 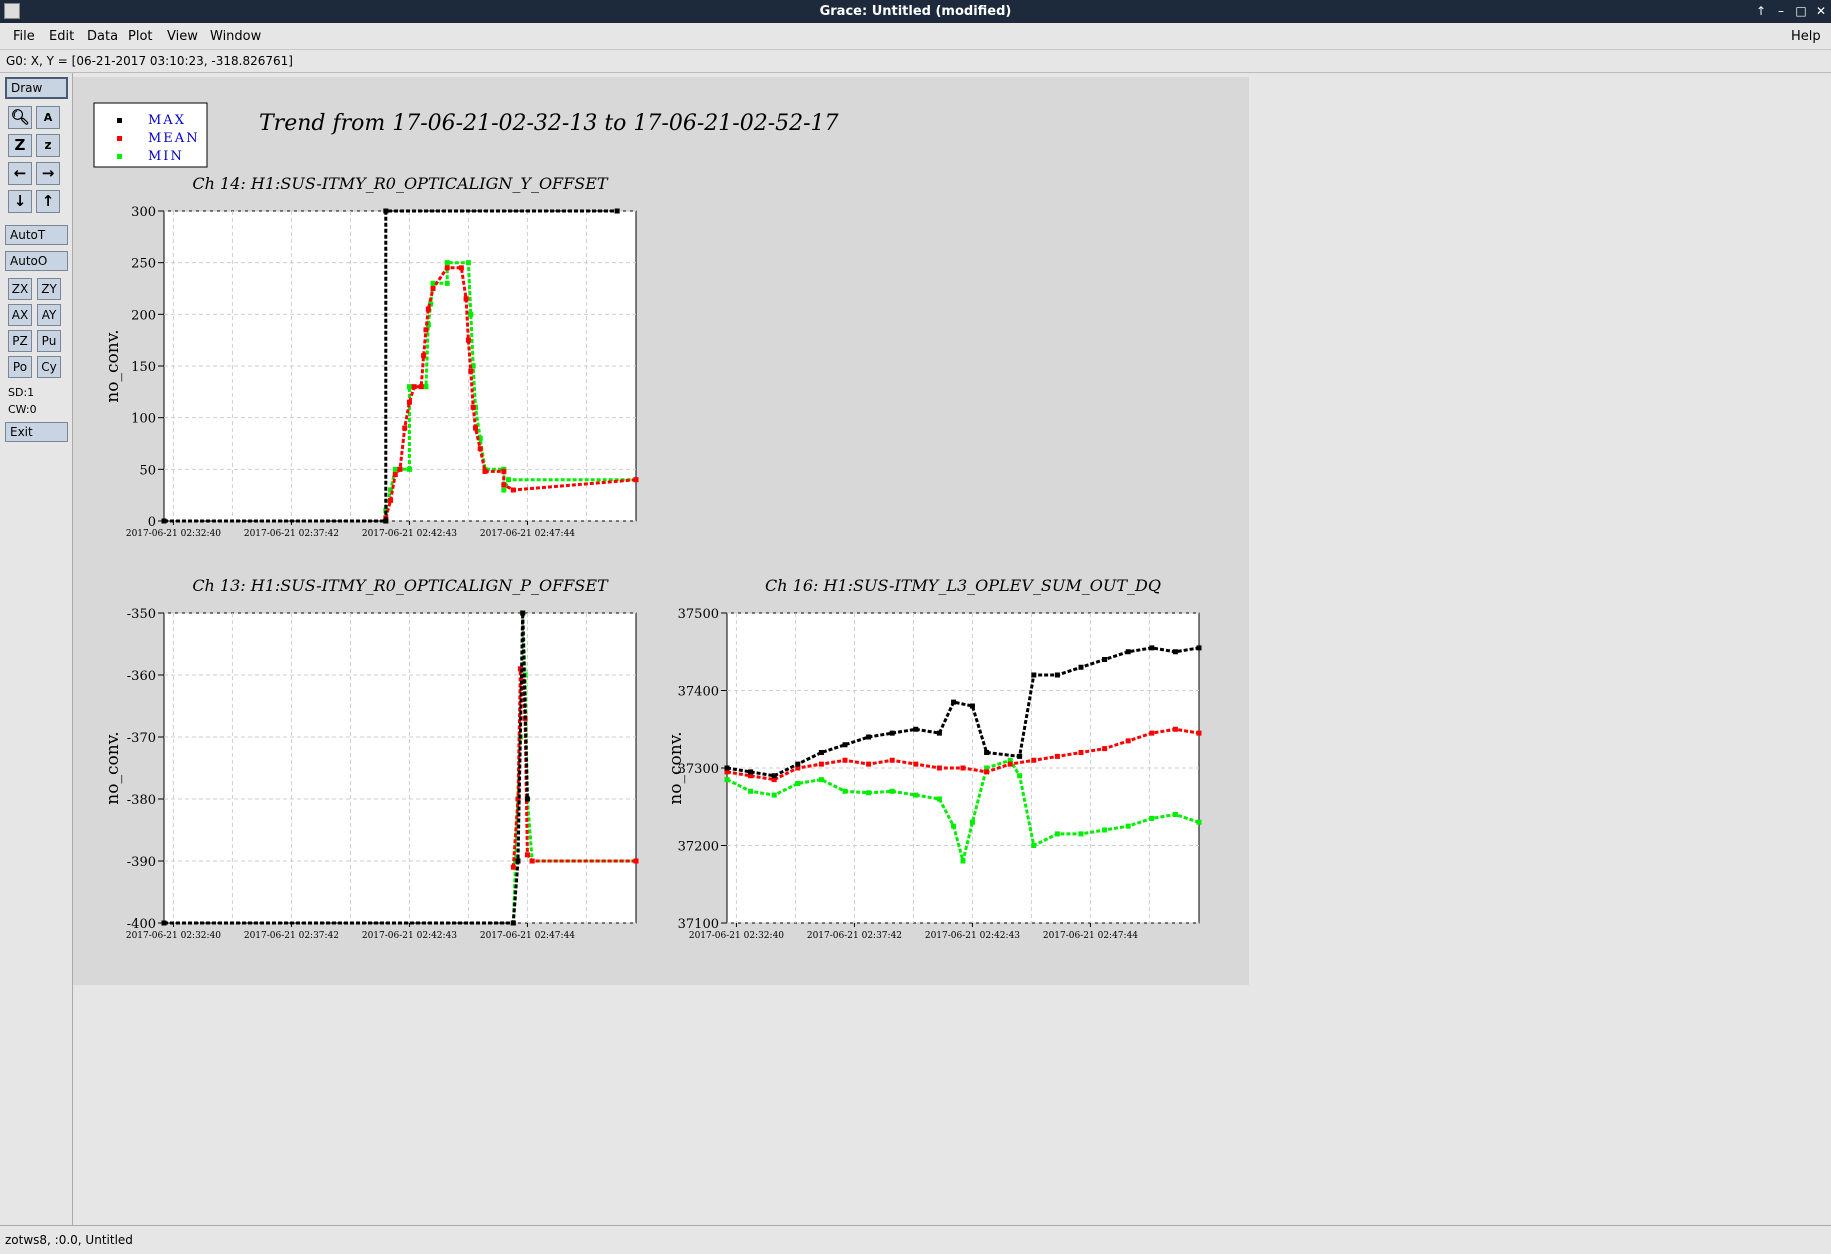 I want to click on zoom-out-icon: z, so click(x=48, y=145).